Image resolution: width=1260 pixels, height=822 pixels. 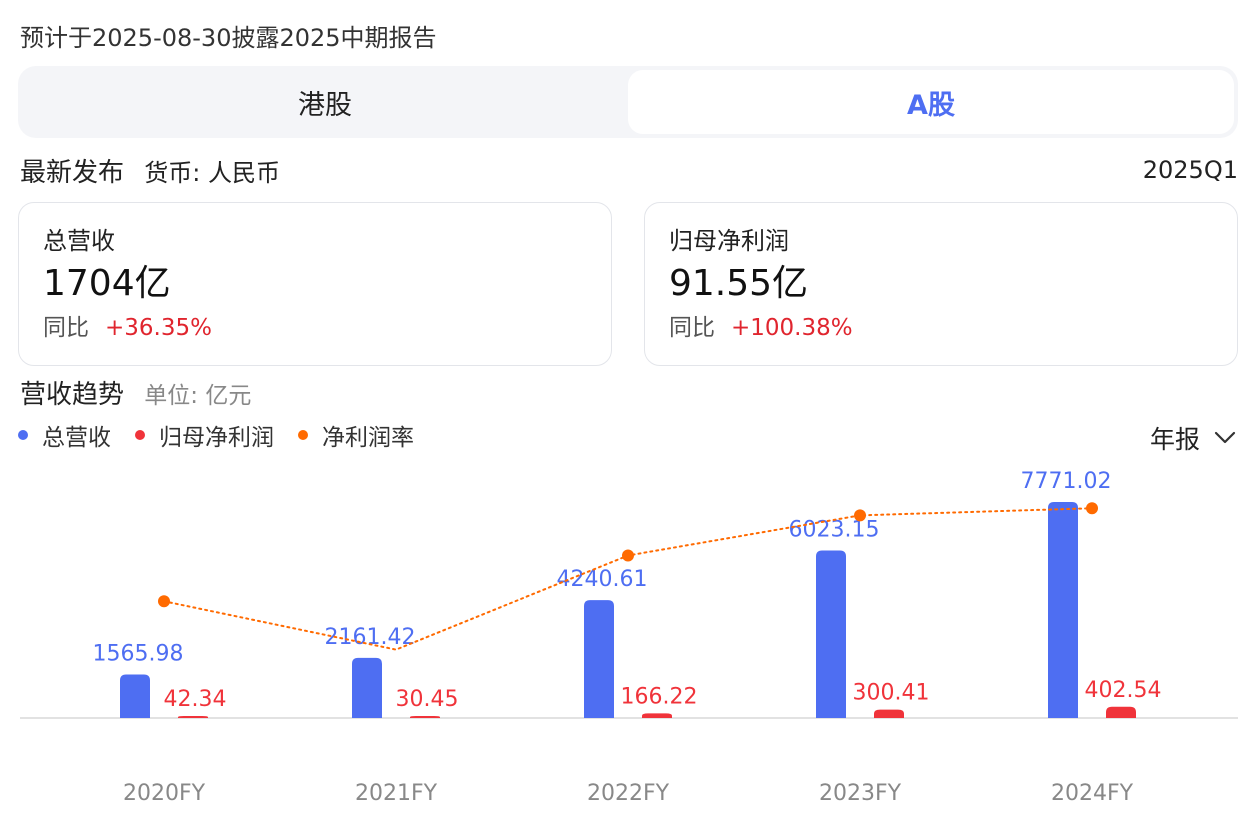 What do you see at coordinates (158, 328) in the screenshot?
I see `yoy-value: +36.35%` at bounding box center [158, 328].